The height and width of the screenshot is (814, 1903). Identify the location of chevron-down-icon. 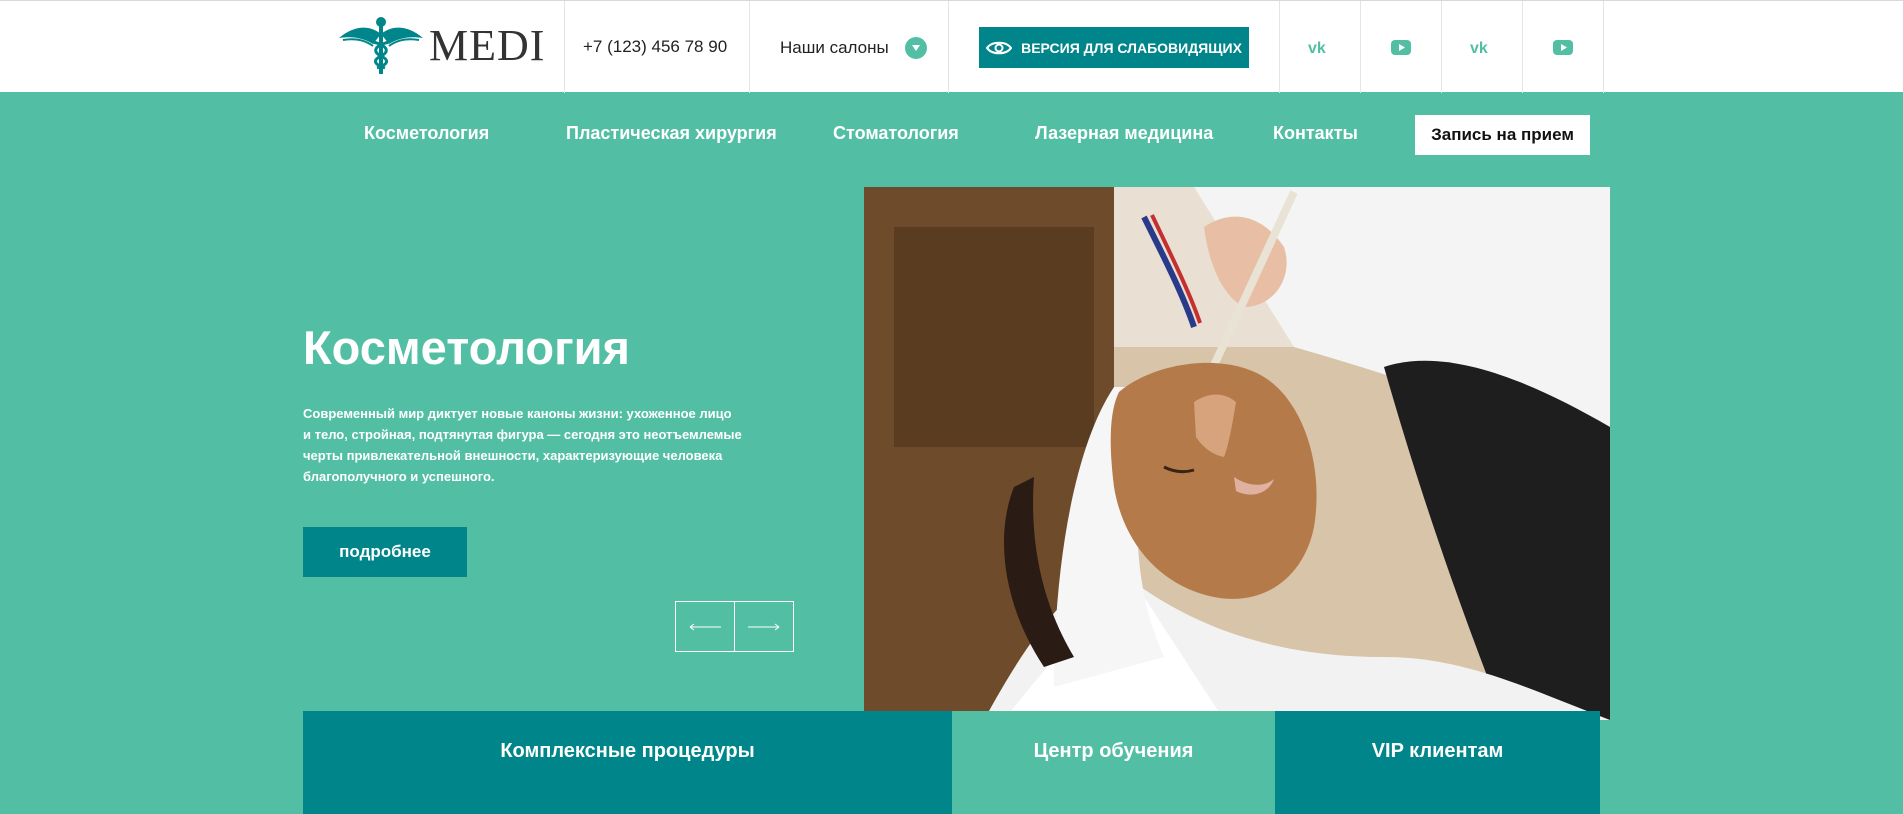
(915, 48).